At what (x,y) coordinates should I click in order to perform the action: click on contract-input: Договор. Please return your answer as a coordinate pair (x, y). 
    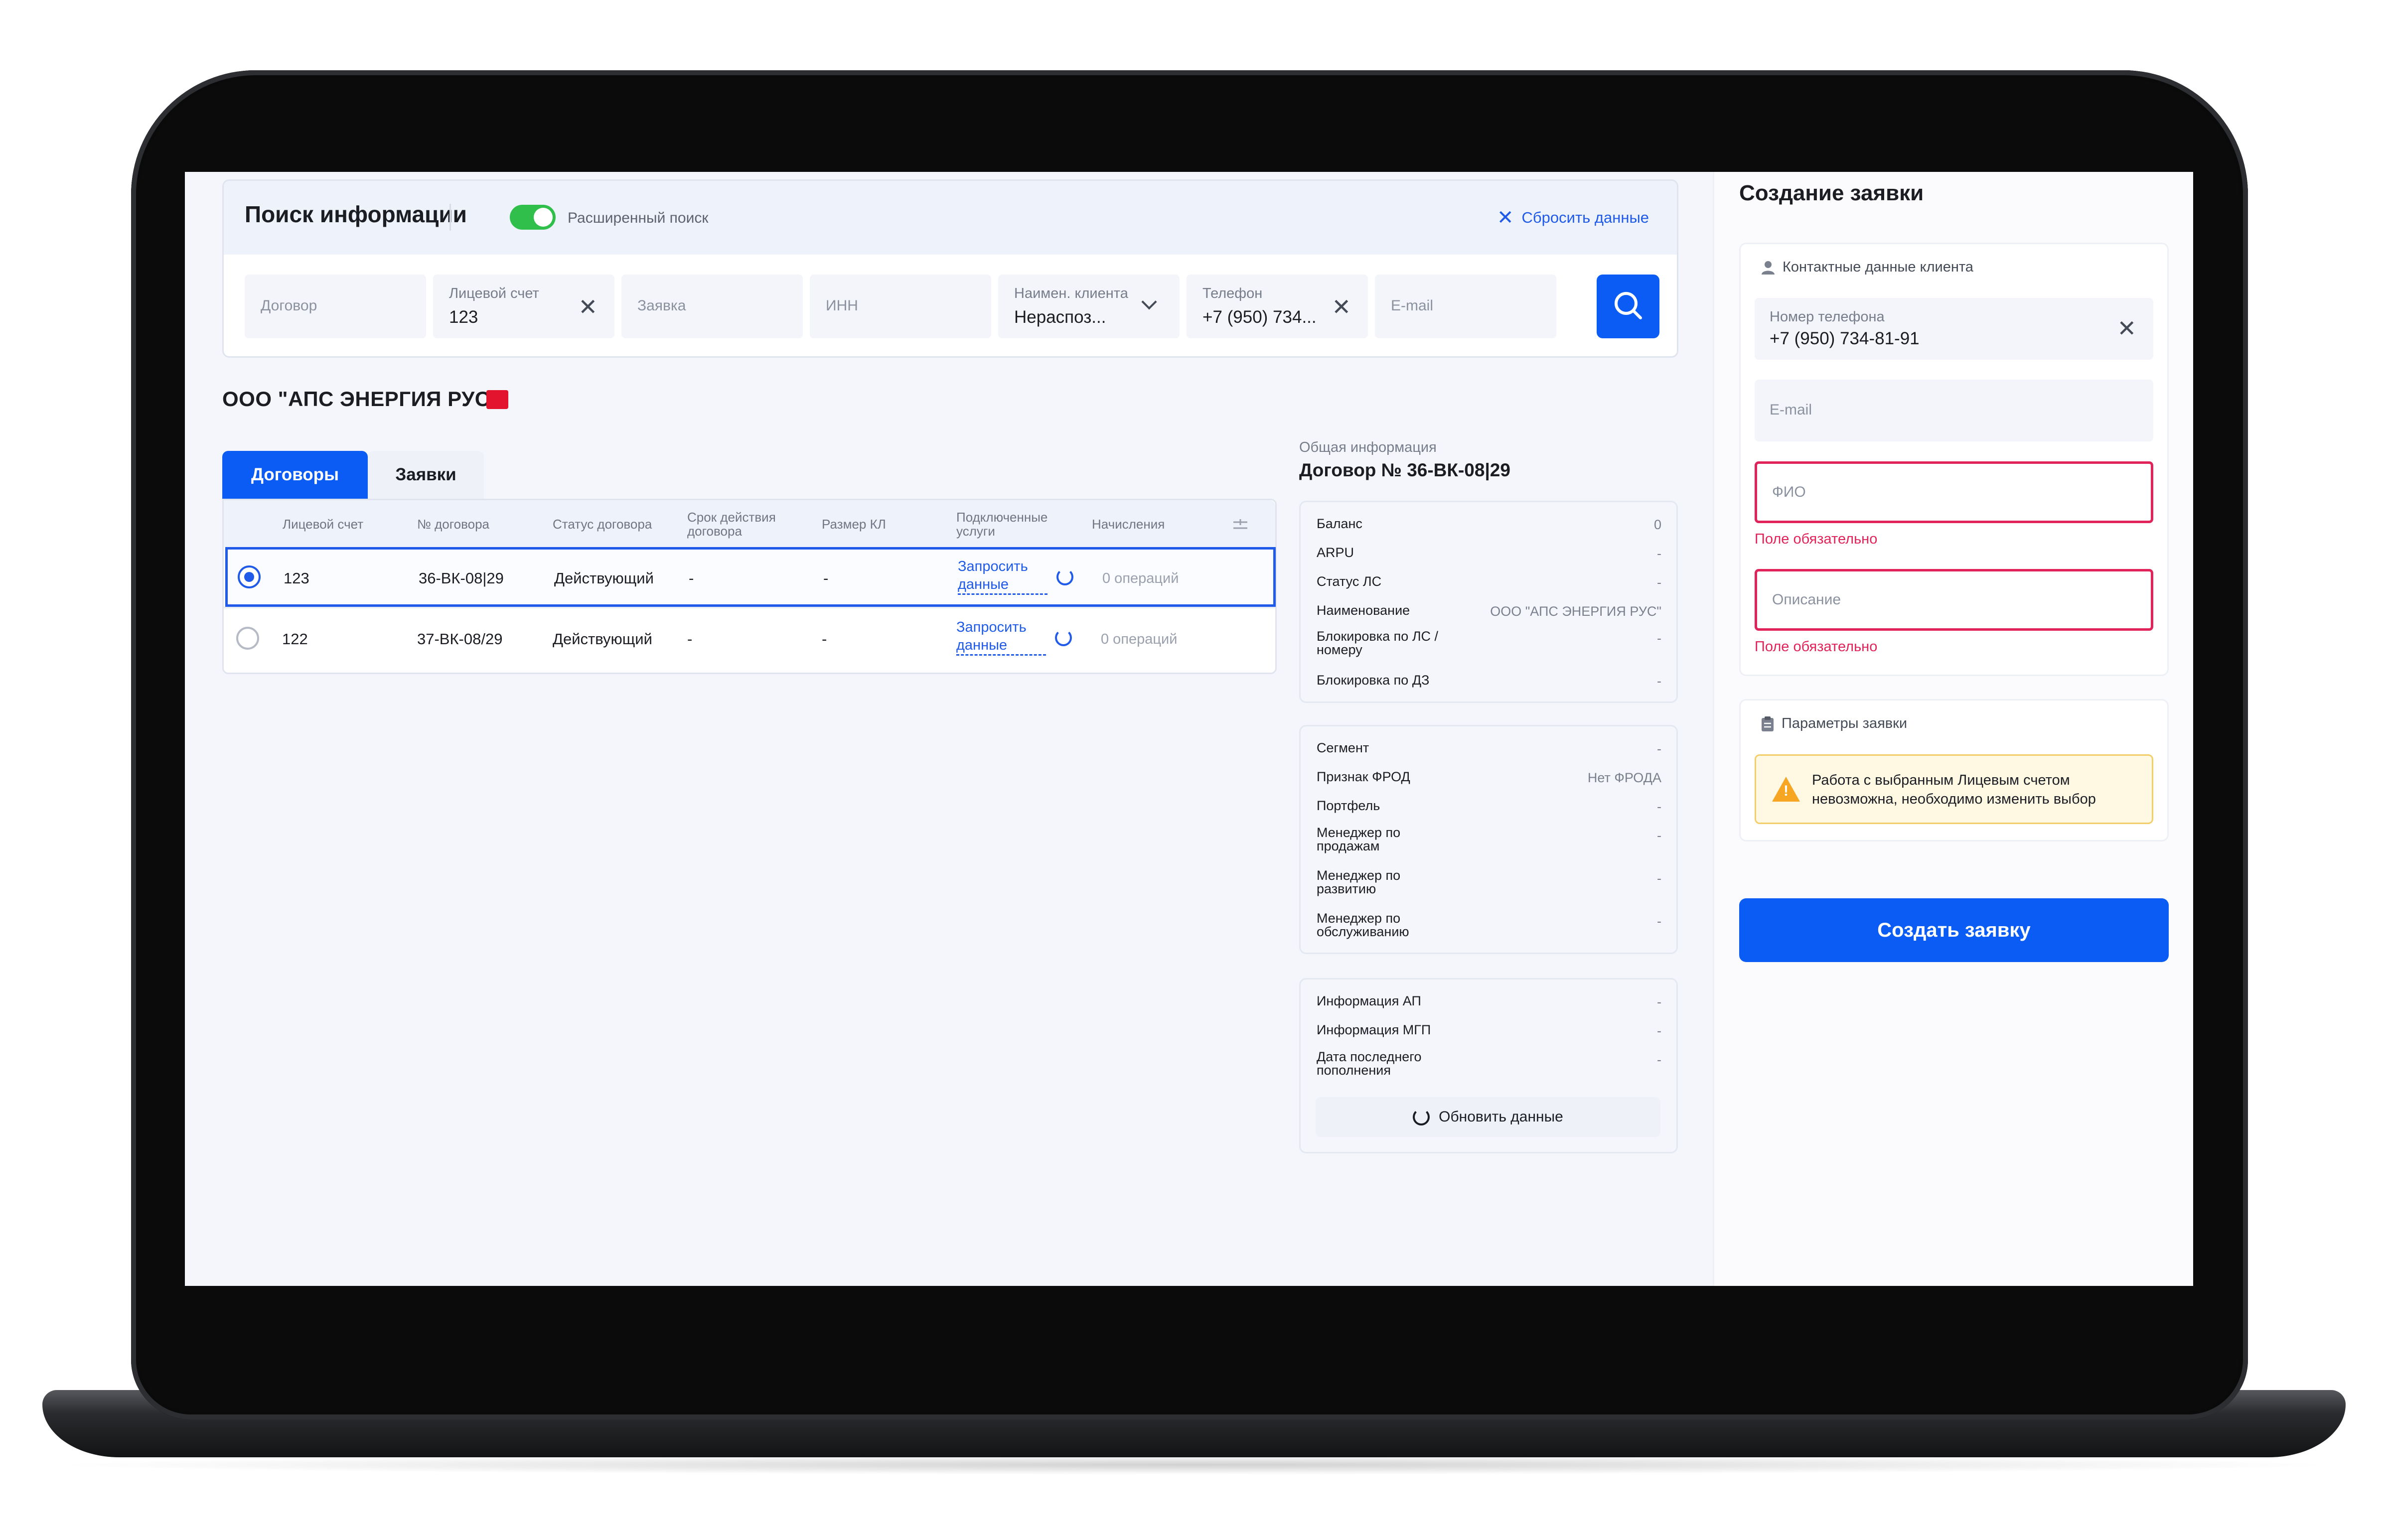
    Looking at the image, I should click on (335, 306).